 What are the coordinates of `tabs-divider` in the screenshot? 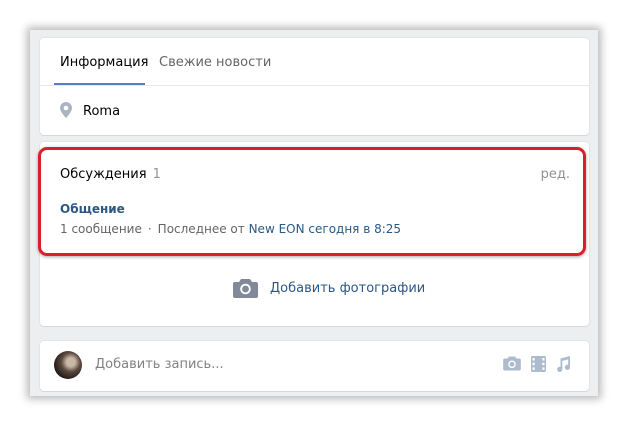 It's located at (314, 85).